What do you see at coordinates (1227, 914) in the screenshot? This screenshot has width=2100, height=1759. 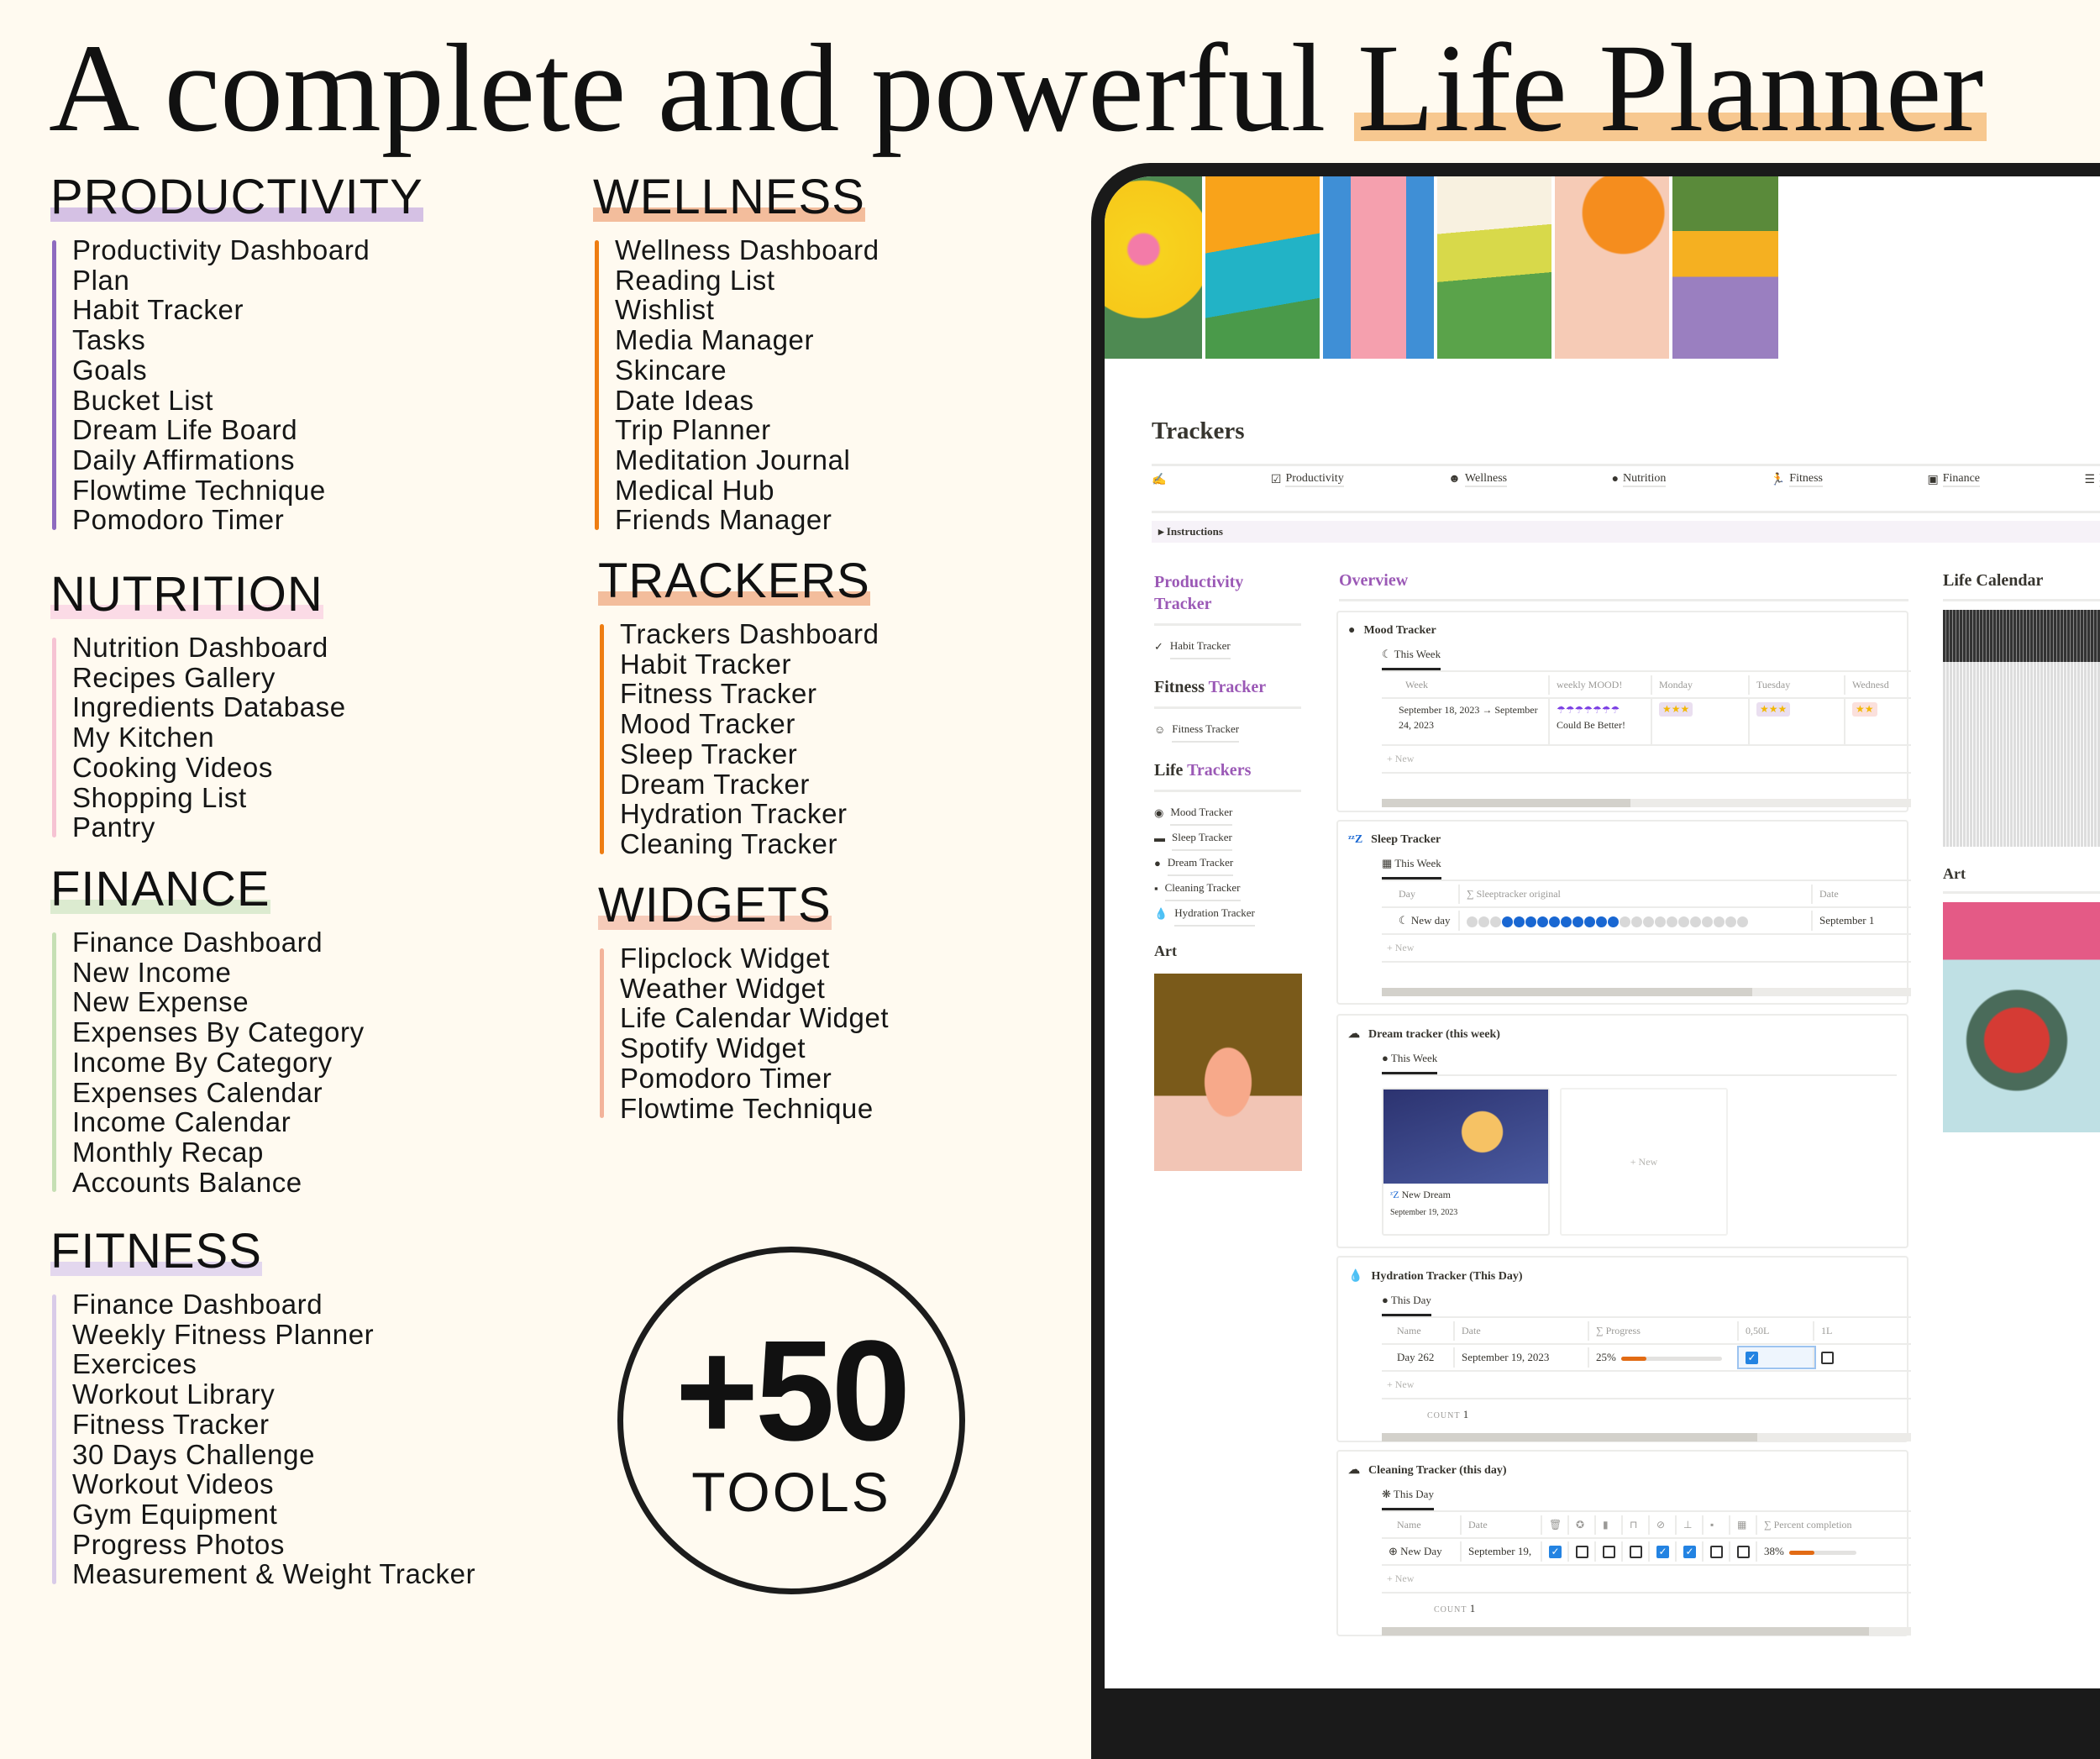 I see `sidebar-link-hydration-tracker: 💧 Hydration Tracker` at bounding box center [1227, 914].